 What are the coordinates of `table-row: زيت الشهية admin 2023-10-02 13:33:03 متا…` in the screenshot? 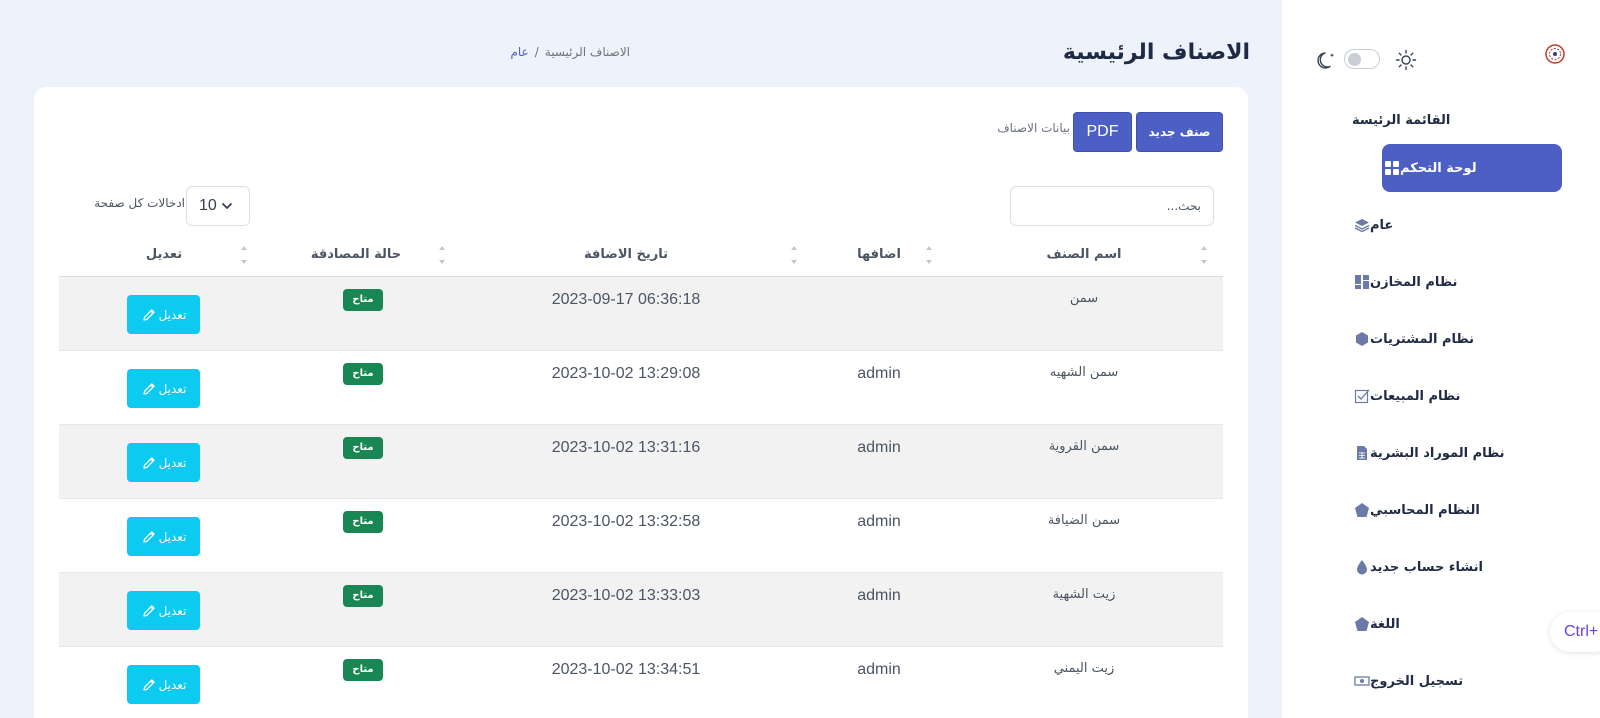 It's located at (641, 610).